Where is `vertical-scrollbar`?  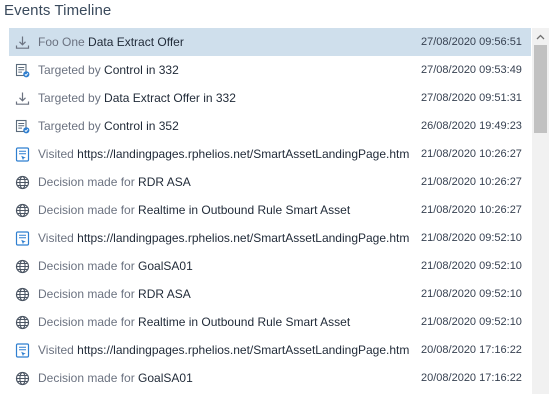
vertical-scrollbar is located at coordinates (540, 211).